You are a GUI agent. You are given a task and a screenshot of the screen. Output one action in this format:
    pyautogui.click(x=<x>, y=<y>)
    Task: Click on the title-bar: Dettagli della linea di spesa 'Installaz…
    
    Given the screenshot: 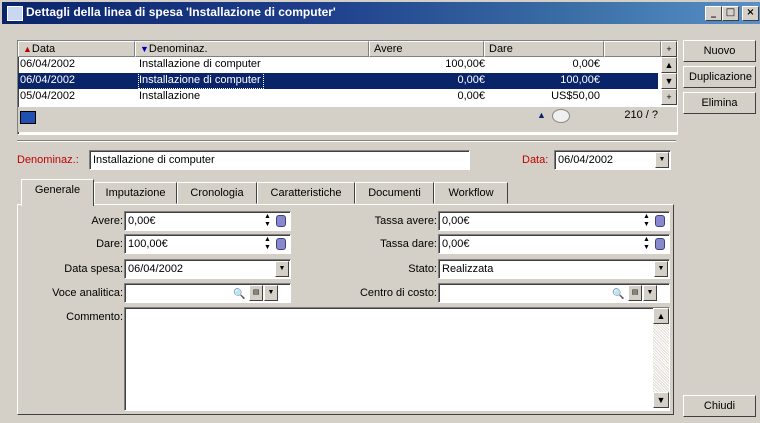 What is the action you would take?
    pyautogui.click(x=381, y=13)
    